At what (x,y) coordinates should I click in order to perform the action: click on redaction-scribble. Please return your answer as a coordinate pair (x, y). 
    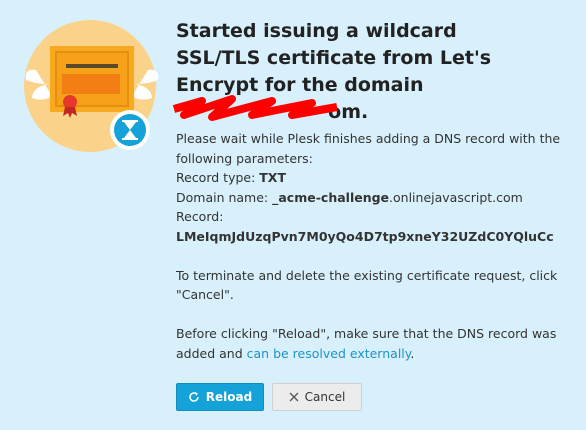
    Looking at the image, I should click on (255, 108).